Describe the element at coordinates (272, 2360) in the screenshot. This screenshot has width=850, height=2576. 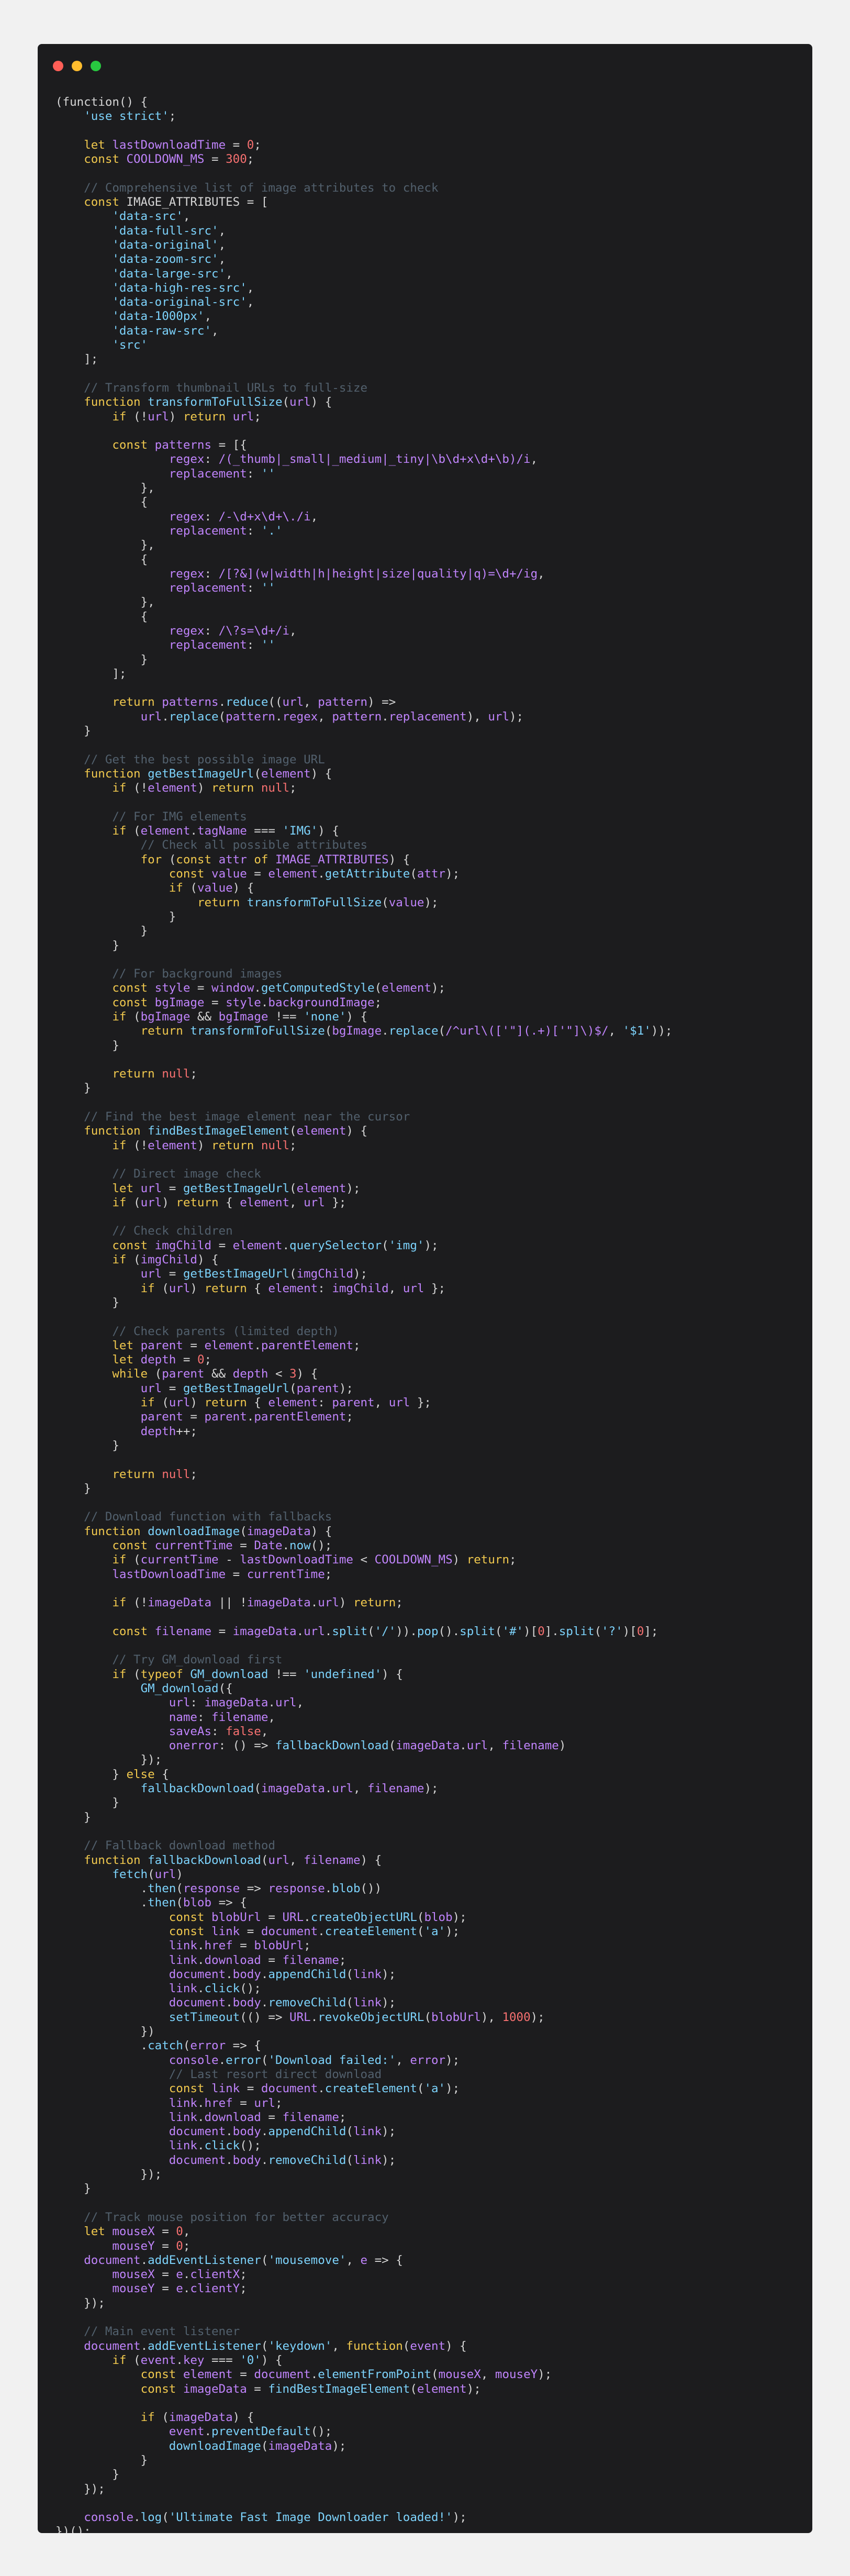
I see `code-token-punct: ) {` at that location.